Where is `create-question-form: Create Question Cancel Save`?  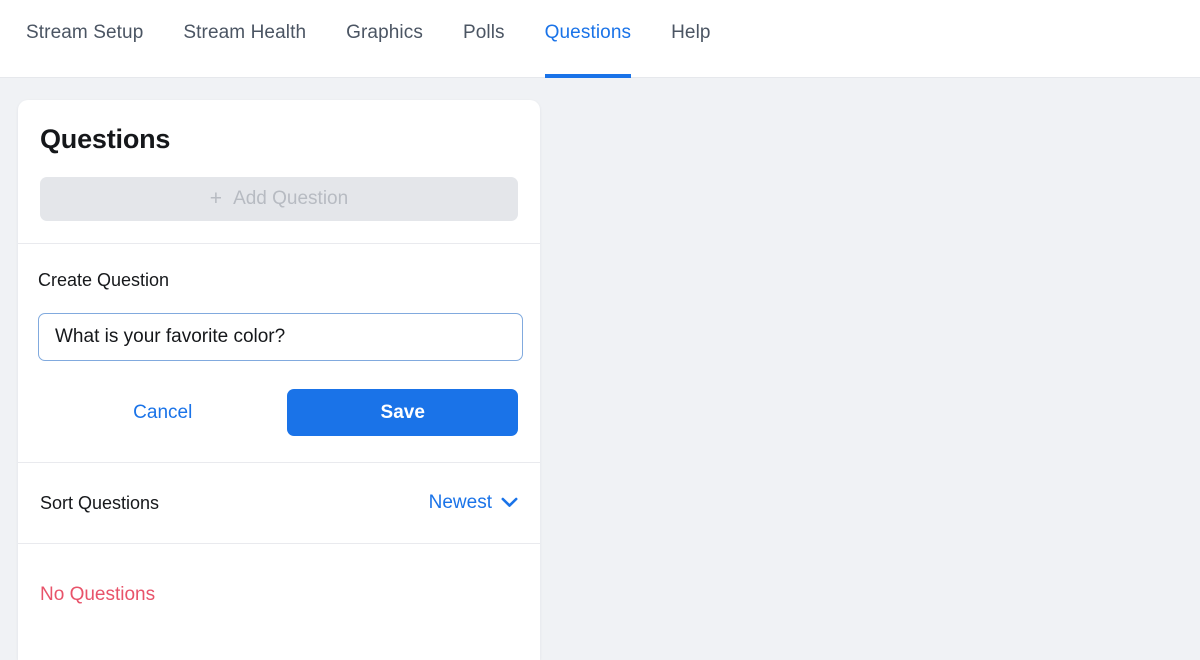 create-question-form: Create Question Cancel Save is located at coordinates (279, 353).